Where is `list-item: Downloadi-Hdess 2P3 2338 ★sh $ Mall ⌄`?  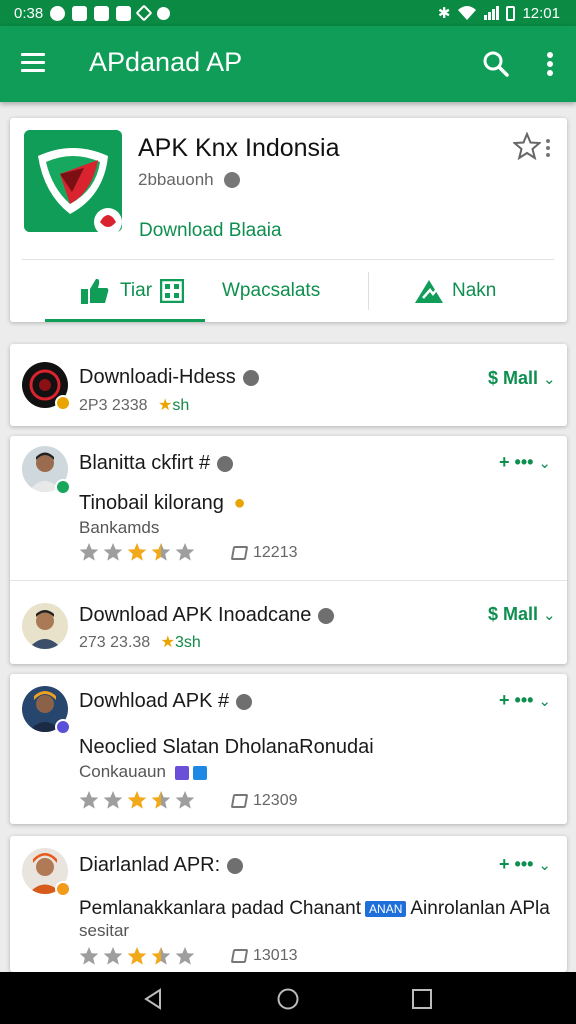
list-item: Downloadi-Hdess 2P3 2338 ★sh $ Mall ⌄ is located at coordinates (288, 385).